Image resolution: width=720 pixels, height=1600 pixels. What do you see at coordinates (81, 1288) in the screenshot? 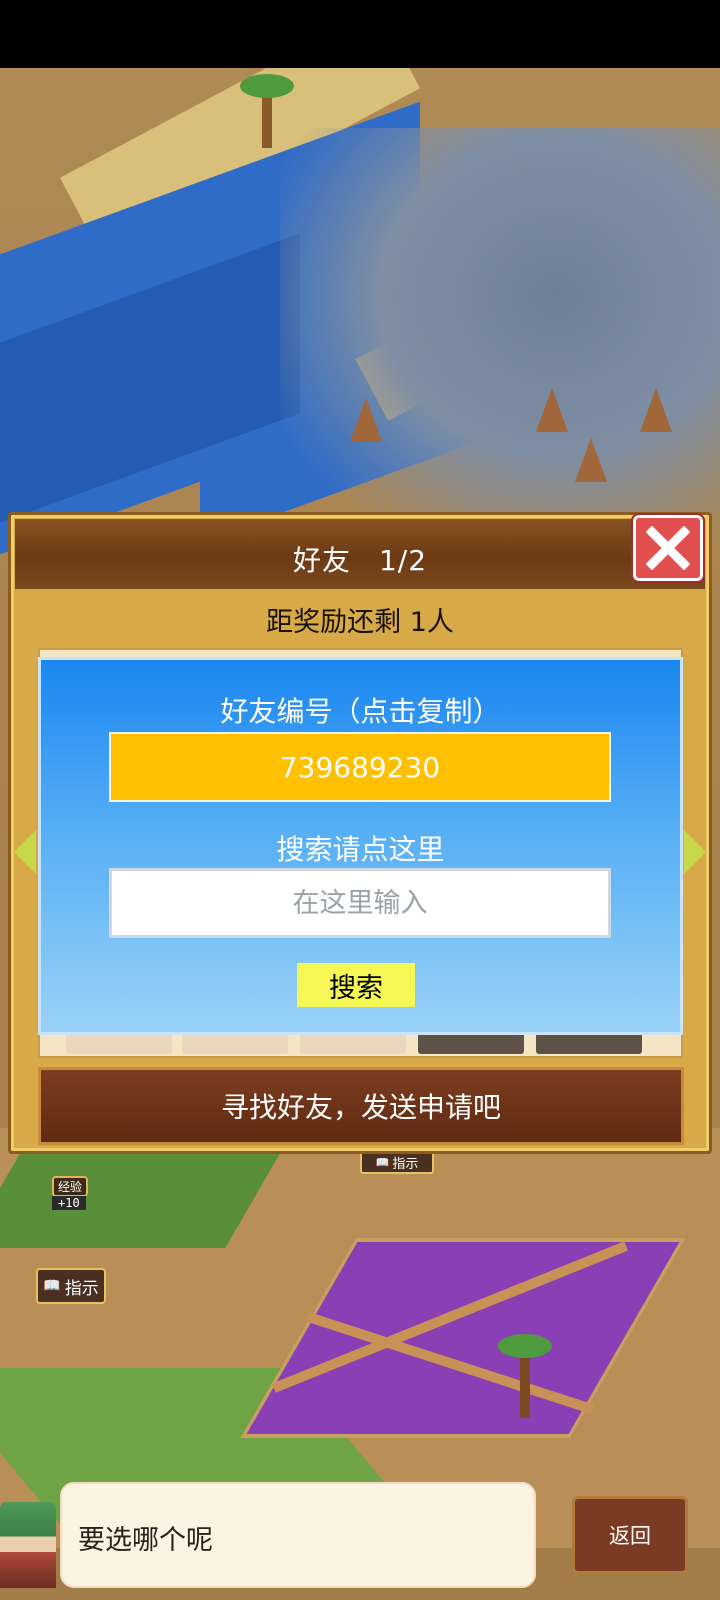
I see `guide-button-label: 指示` at bounding box center [81, 1288].